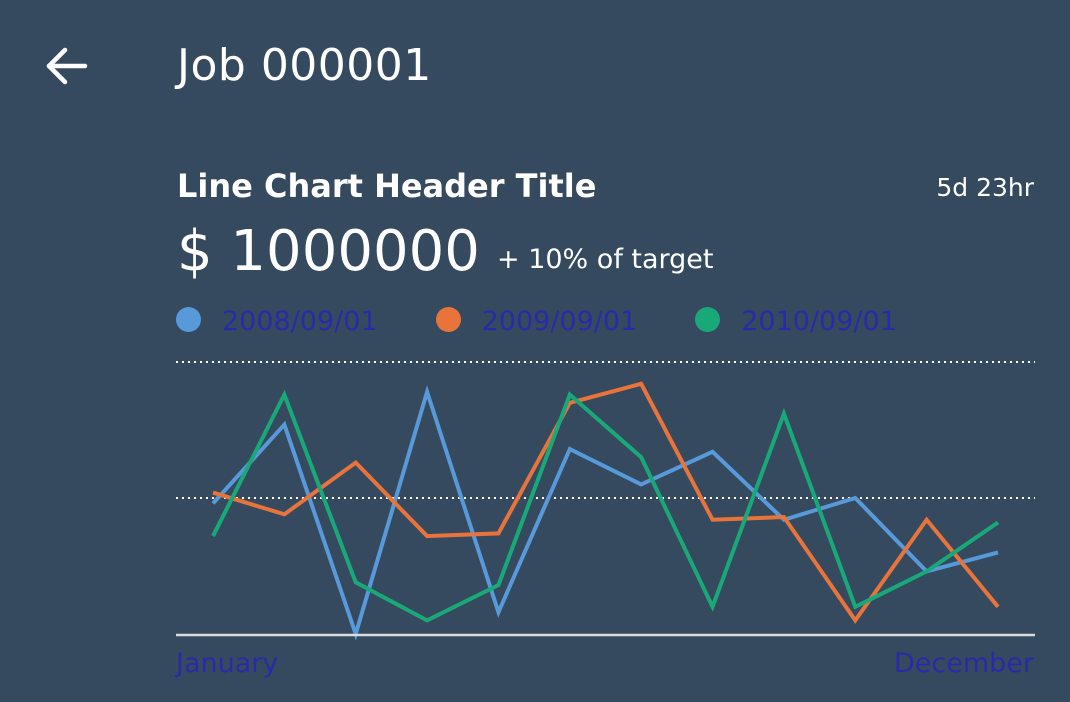  Describe the element at coordinates (963, 663) in the screenshot. I see `x-axis-label-end: December` at that location.